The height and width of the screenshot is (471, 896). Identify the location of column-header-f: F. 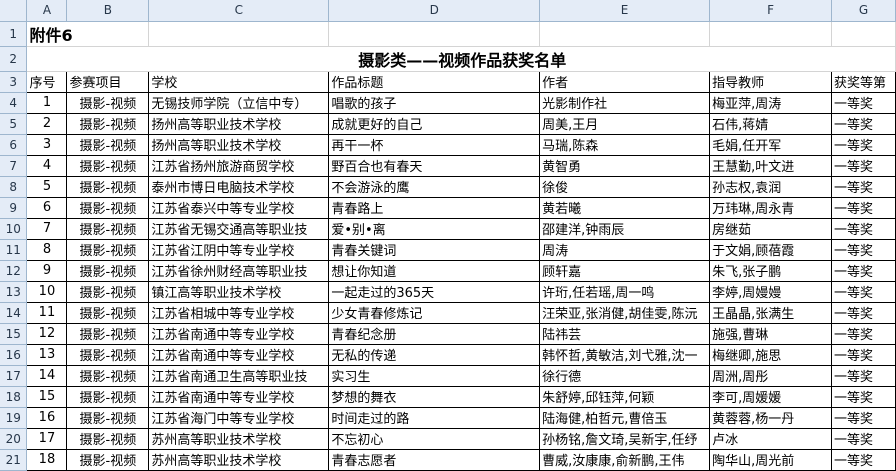
(770, 11).